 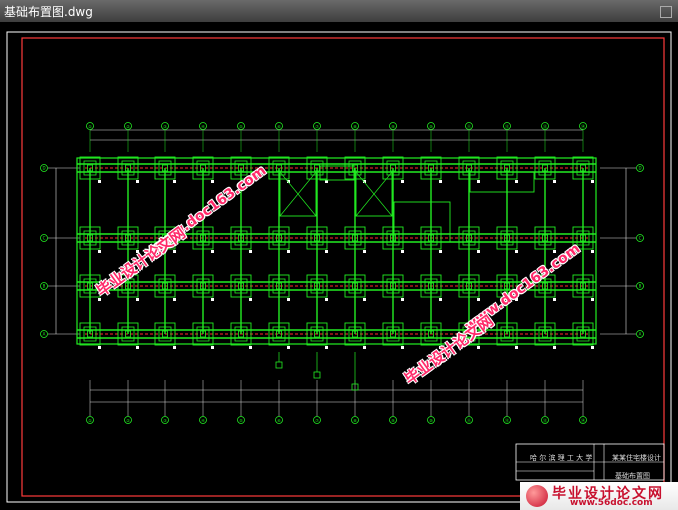 I want to click on grid-label-bottom: ⑥, so click(x=279, y=420).